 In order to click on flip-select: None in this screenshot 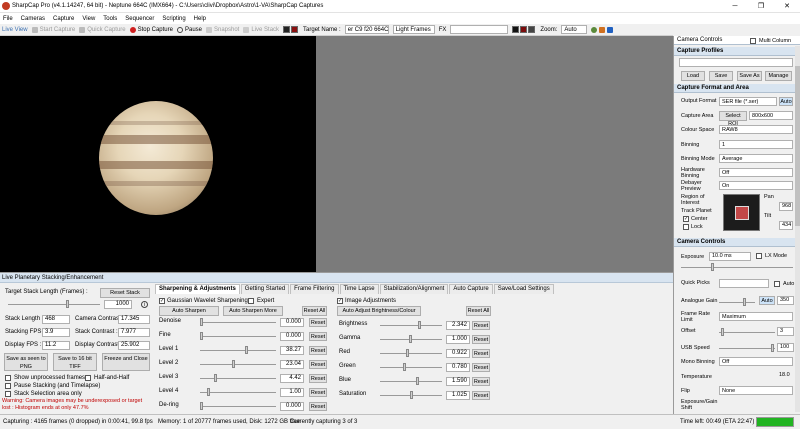, I will do `click(756, 390)`.